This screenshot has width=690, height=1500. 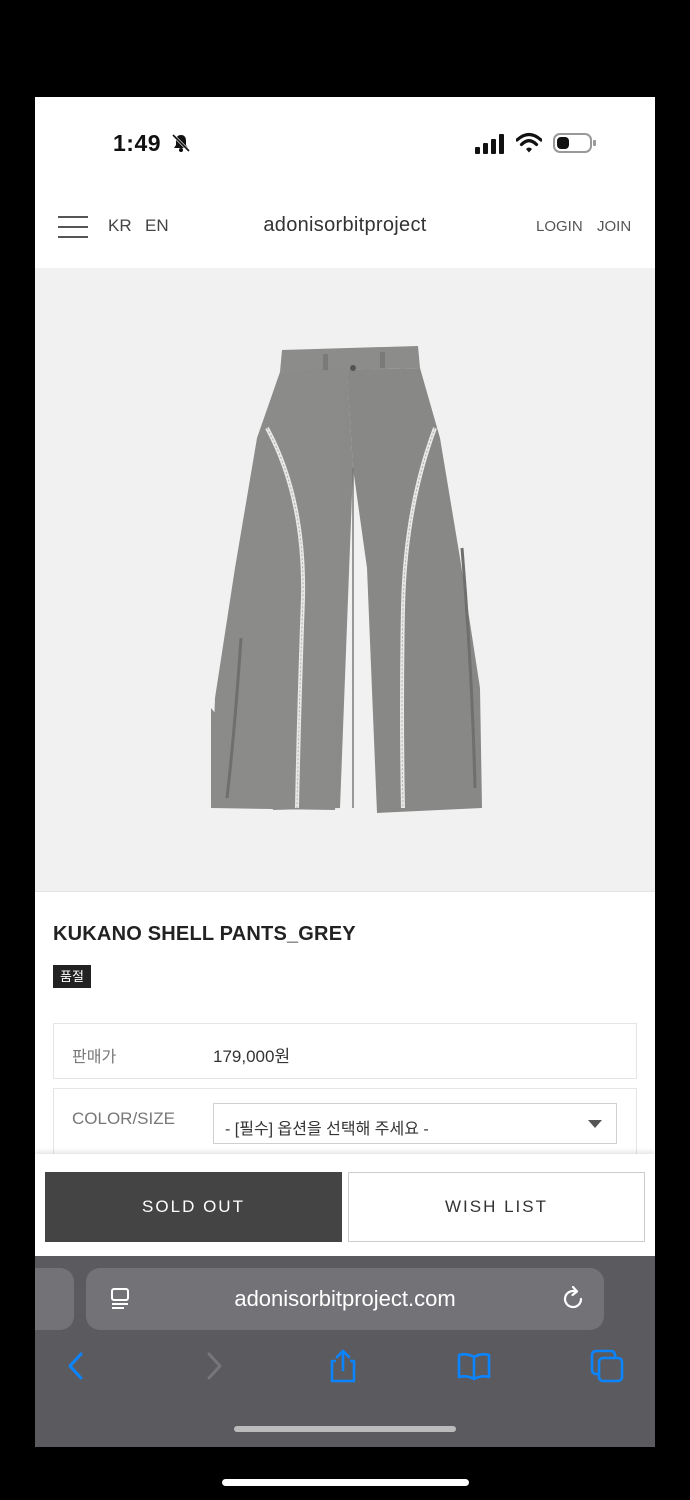 What do you see at coordinates (595, 1124) in the screenshot?
I see `chevron-down-icon` at bounding box center [595, 1124].